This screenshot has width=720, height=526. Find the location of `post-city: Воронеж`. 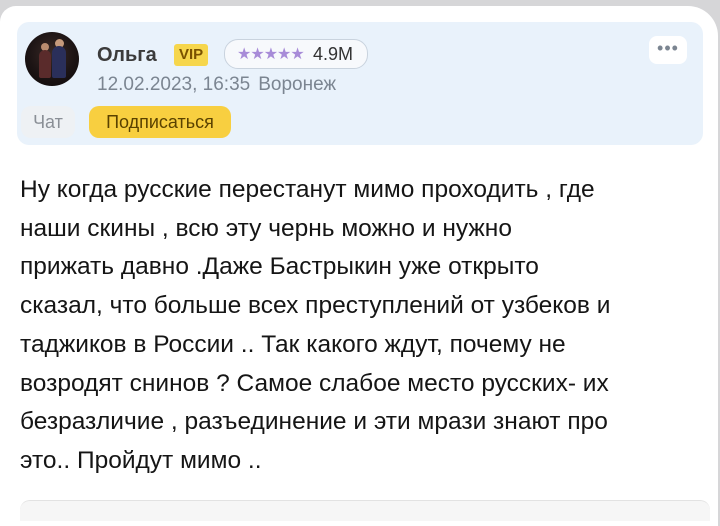

post-city: Воронеж is located at coordinates (297, 84).